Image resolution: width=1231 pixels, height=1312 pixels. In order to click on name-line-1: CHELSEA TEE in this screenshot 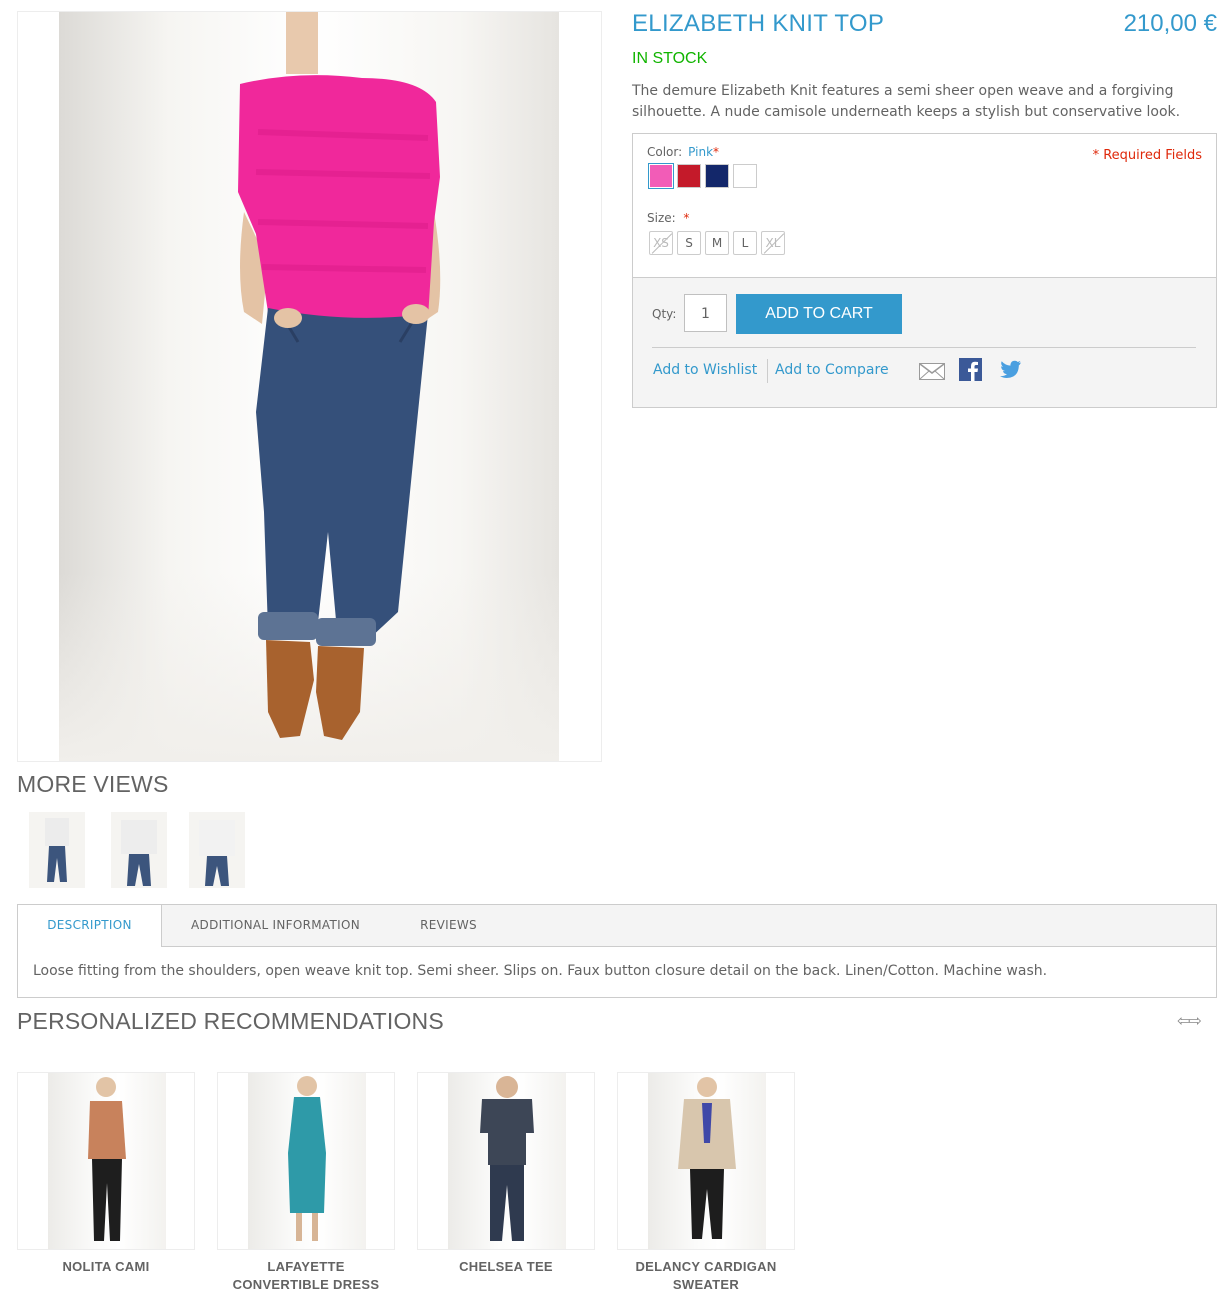, I will do `click(506, 1266)`.